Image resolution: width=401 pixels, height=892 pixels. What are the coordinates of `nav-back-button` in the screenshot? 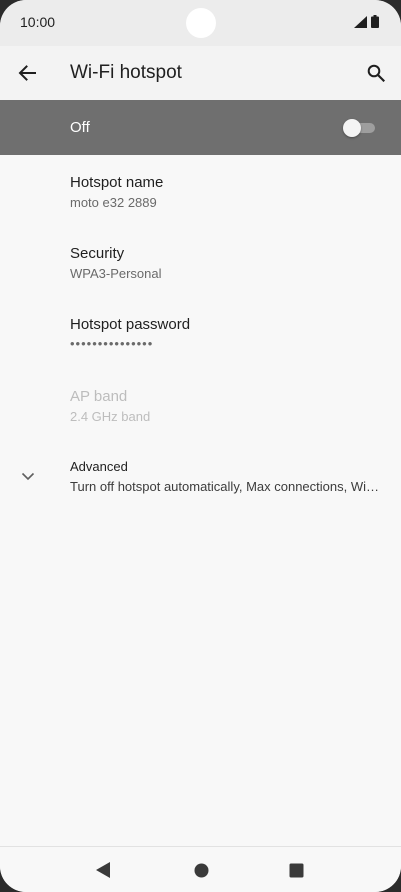 It's located at (103, 870).